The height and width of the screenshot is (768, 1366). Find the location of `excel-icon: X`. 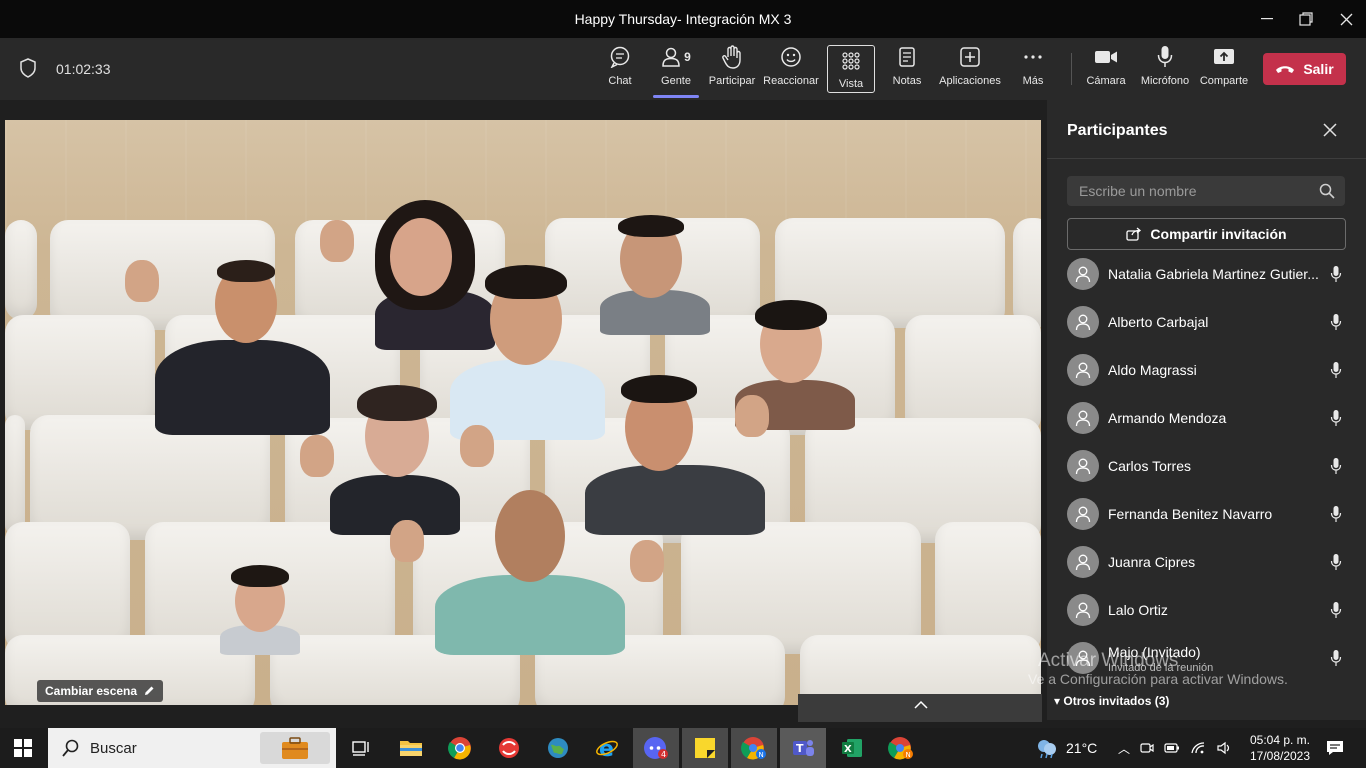

excel-icon: X is located at coordinates (852, 748).